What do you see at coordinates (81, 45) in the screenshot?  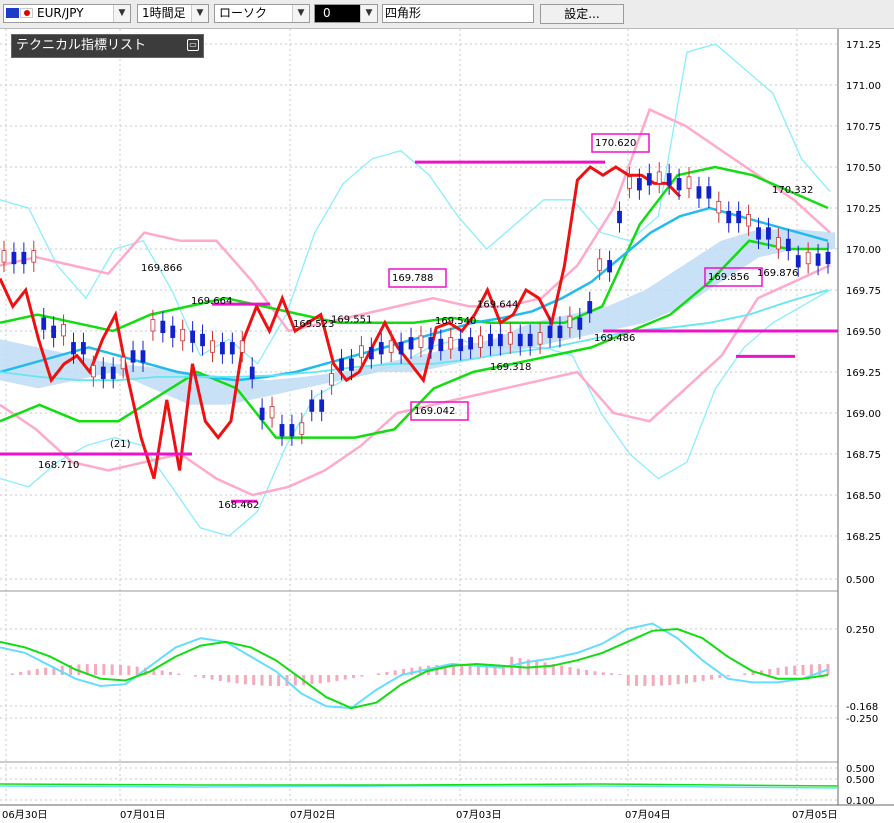 I see `indicator-list-label: テクニカル指標リスト` at bounding box center [81, 45].